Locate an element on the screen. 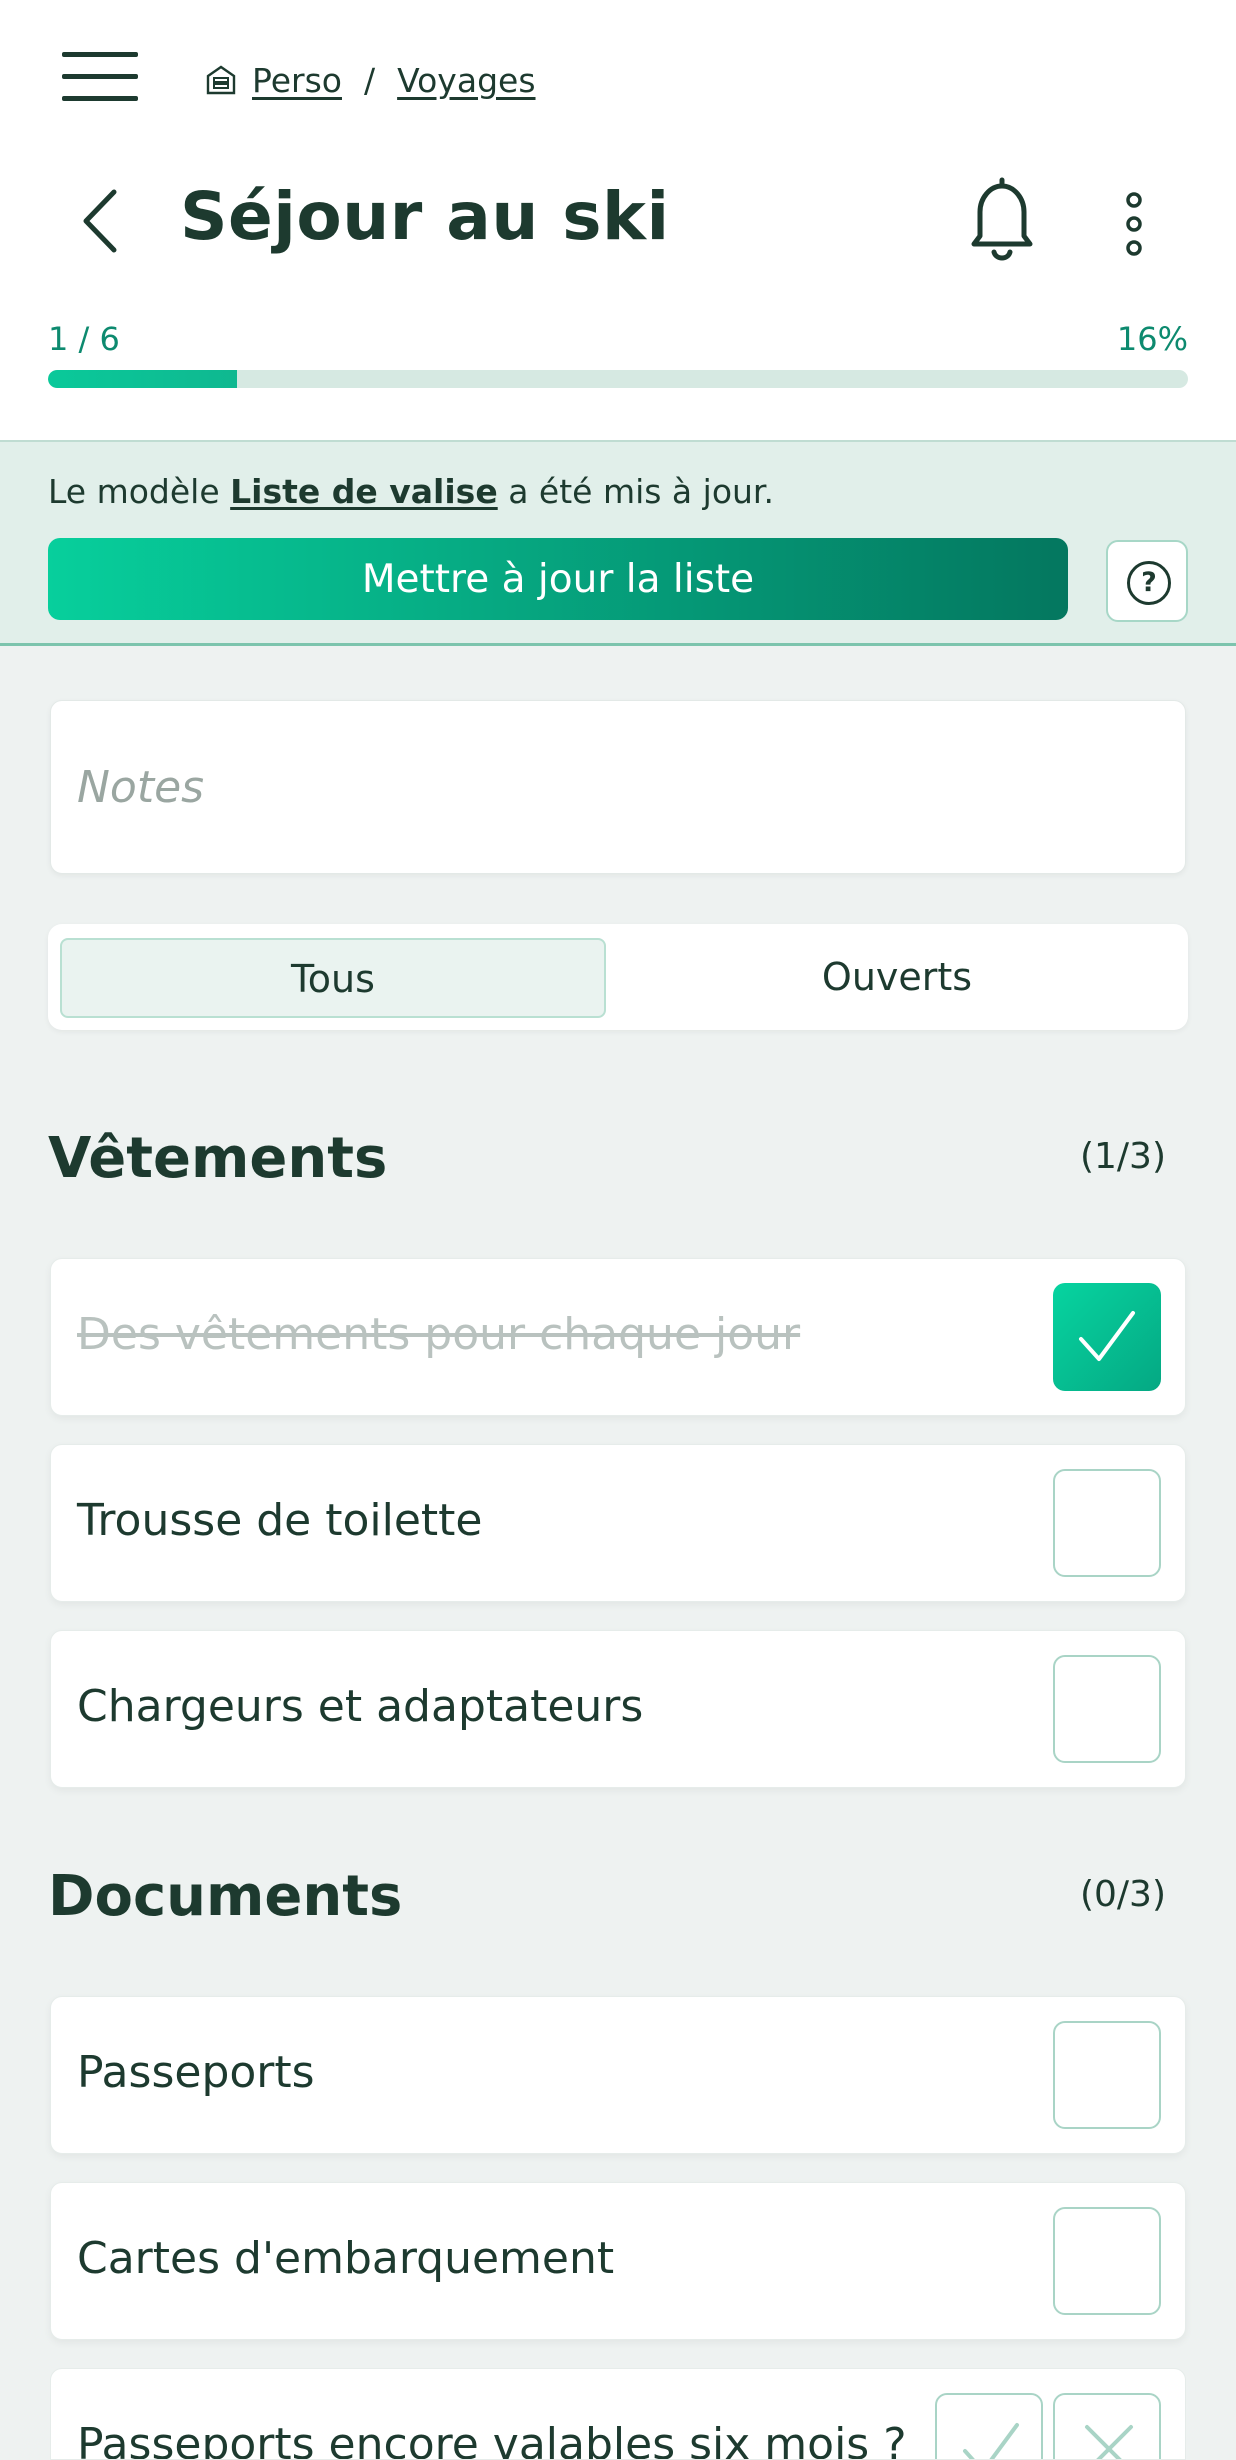 The height and width of the screenshot is (2460, 1236). banner-text-before: Le modèle is located at coordinates (139, 491).